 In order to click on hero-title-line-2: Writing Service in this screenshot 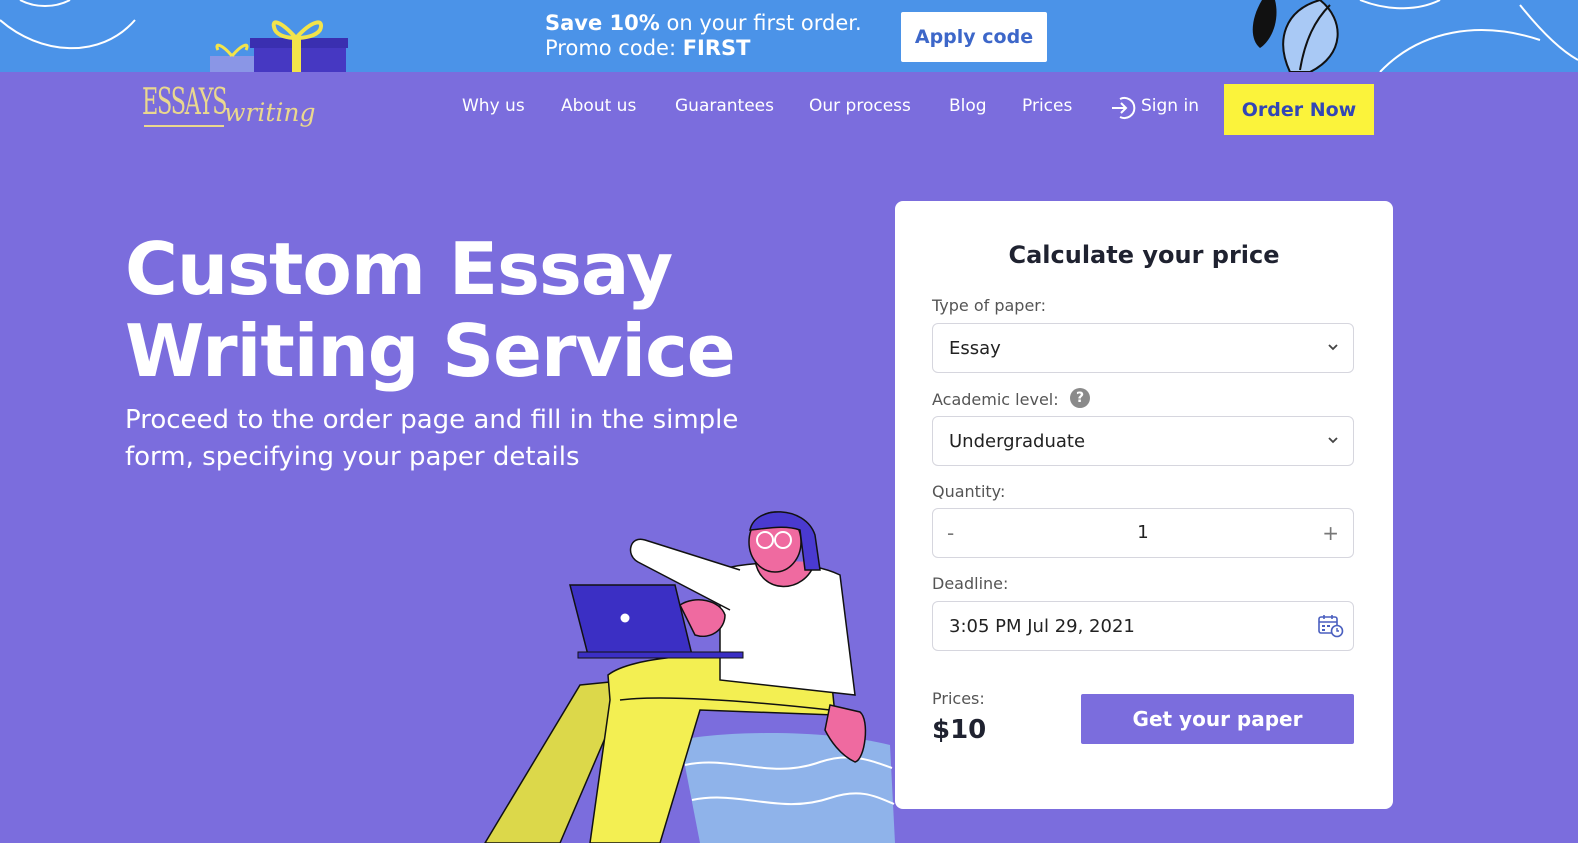, I will do `click(430, 351)`.